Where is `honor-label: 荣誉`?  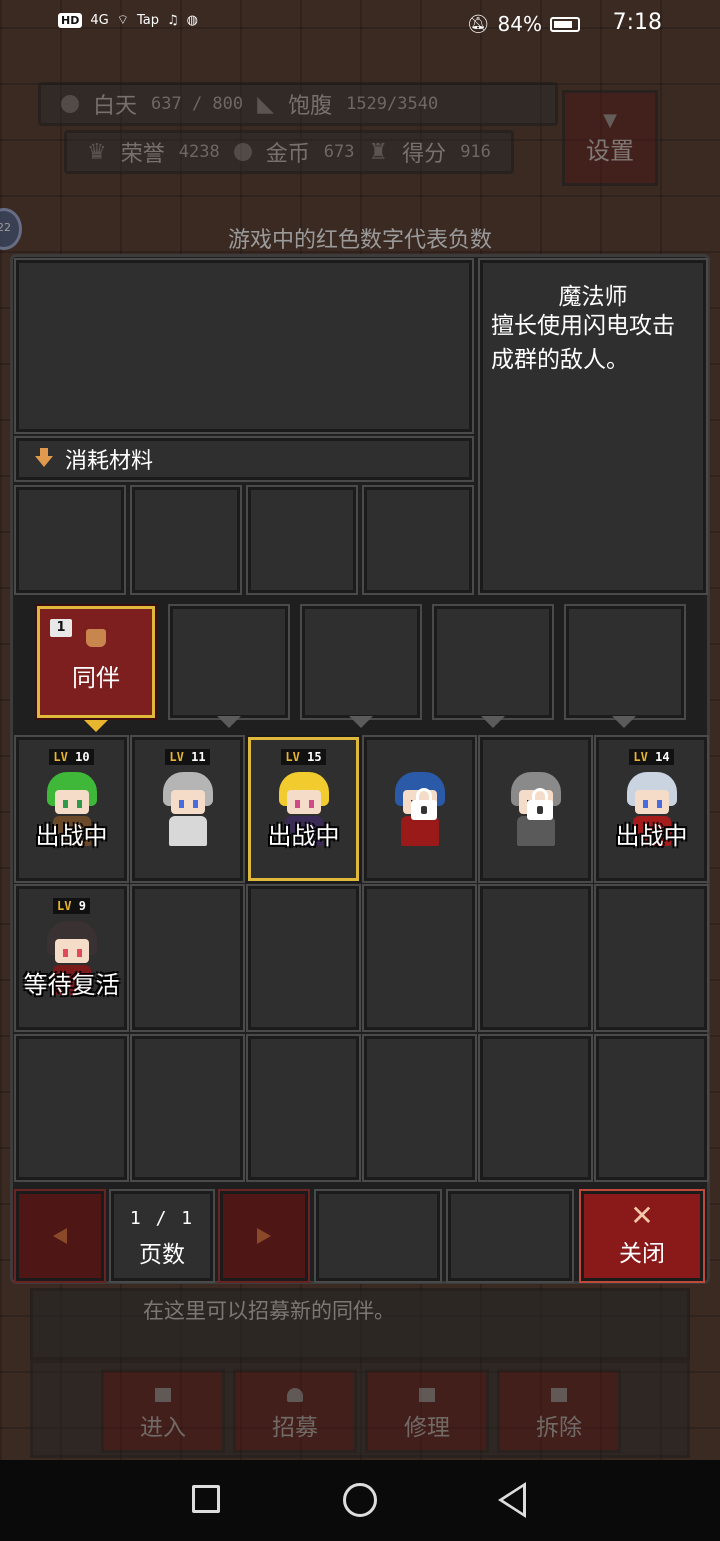 honor-label: 荣誉 is located at coordinates (142, 154).